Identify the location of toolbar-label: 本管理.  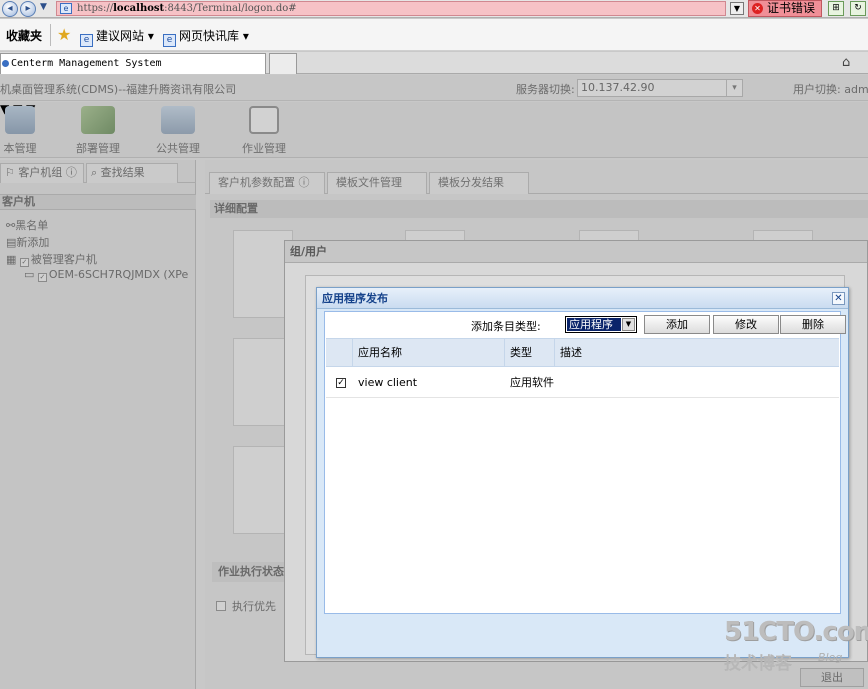
(20, 148).